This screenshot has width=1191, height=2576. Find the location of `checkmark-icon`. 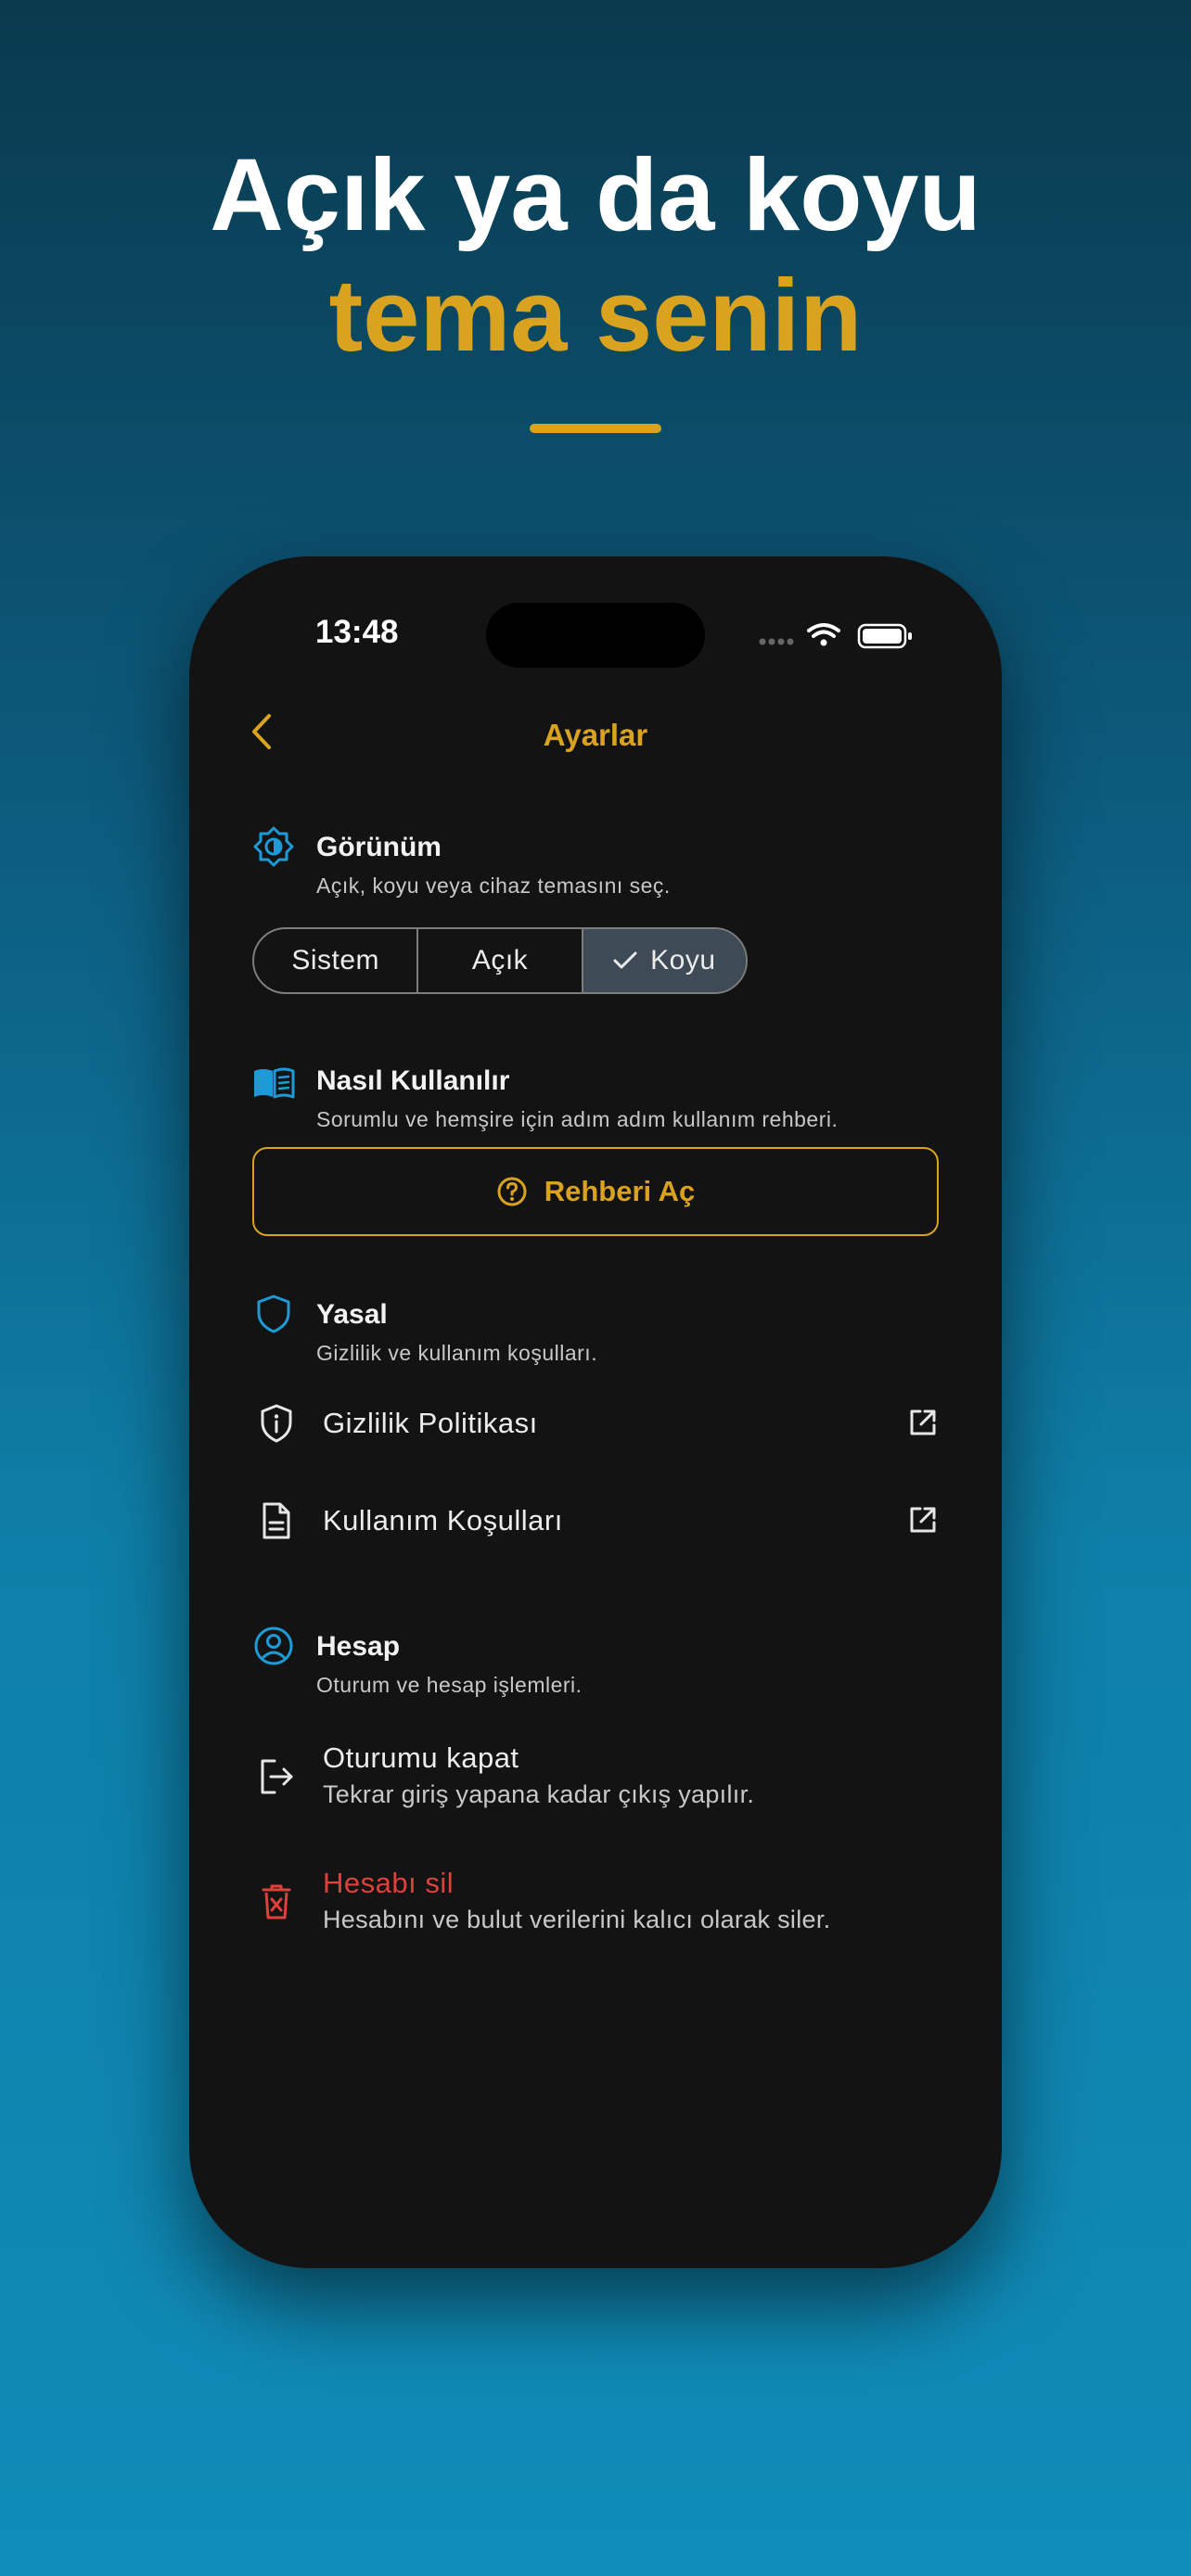

checkmark-icon is located at coordinates (625, 960).